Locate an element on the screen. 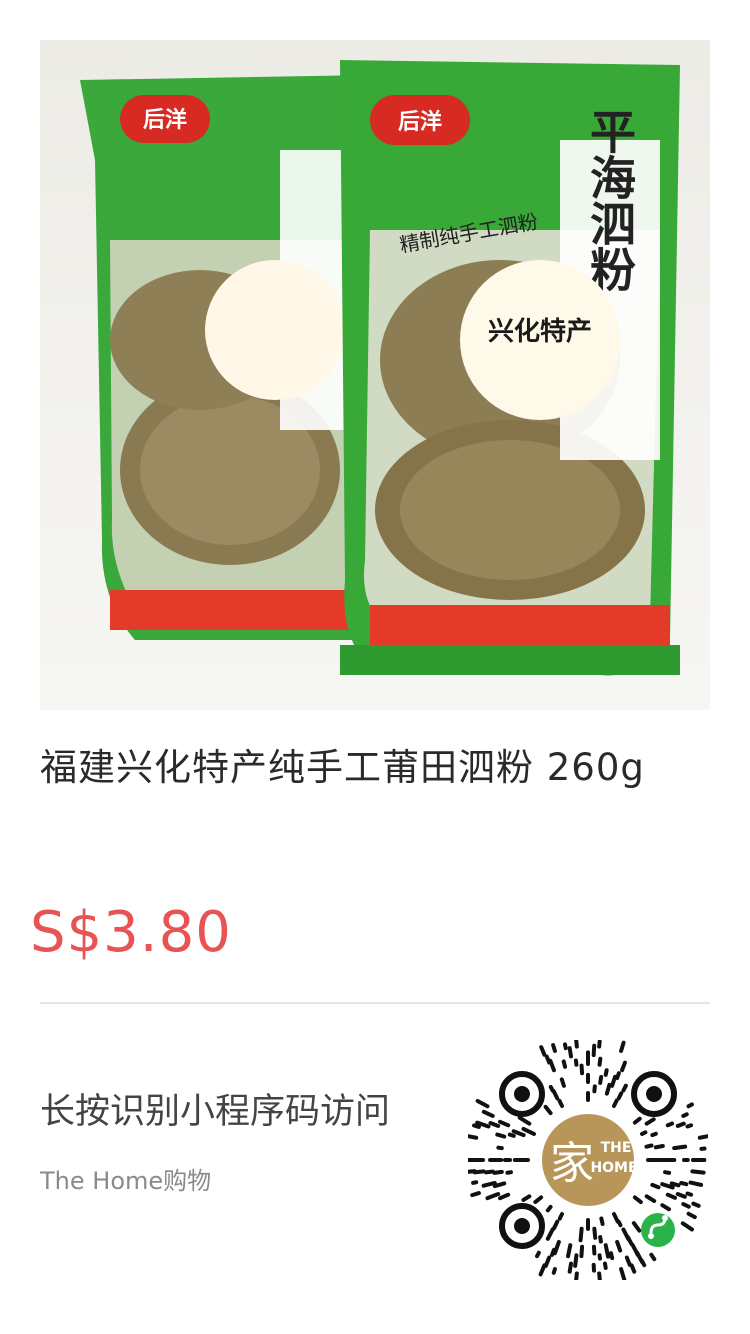 The image size is (750, 1334). product-title: 福建兴化特产纯手工莆田泗粉 260g is located at coordinates (342, 767).